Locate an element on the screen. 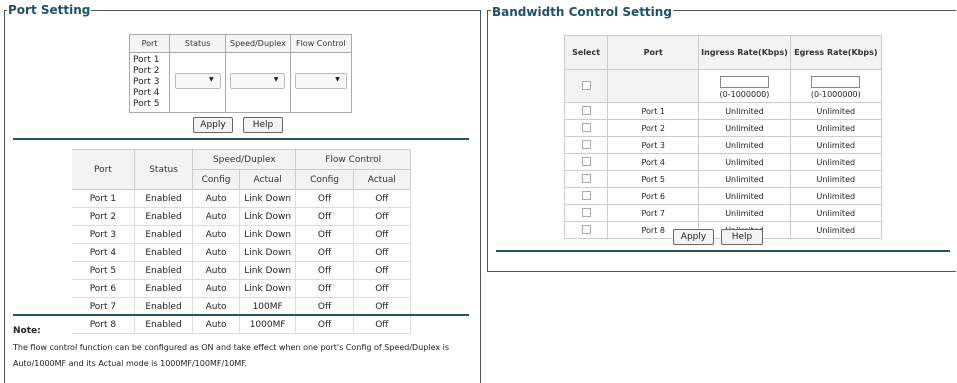 This screenshot has width=957, height=383. speed-duplex-select is located at coordinates (258, 81).